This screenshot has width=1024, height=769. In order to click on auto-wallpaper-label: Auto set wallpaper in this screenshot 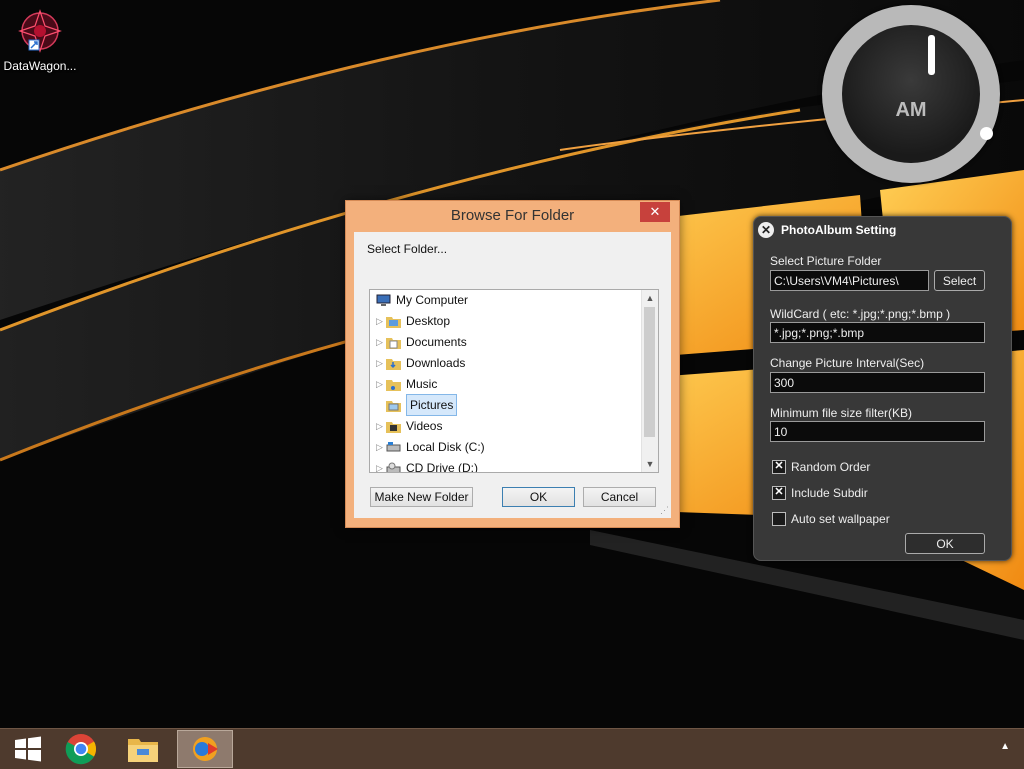, I will do `click(840, 519)`.